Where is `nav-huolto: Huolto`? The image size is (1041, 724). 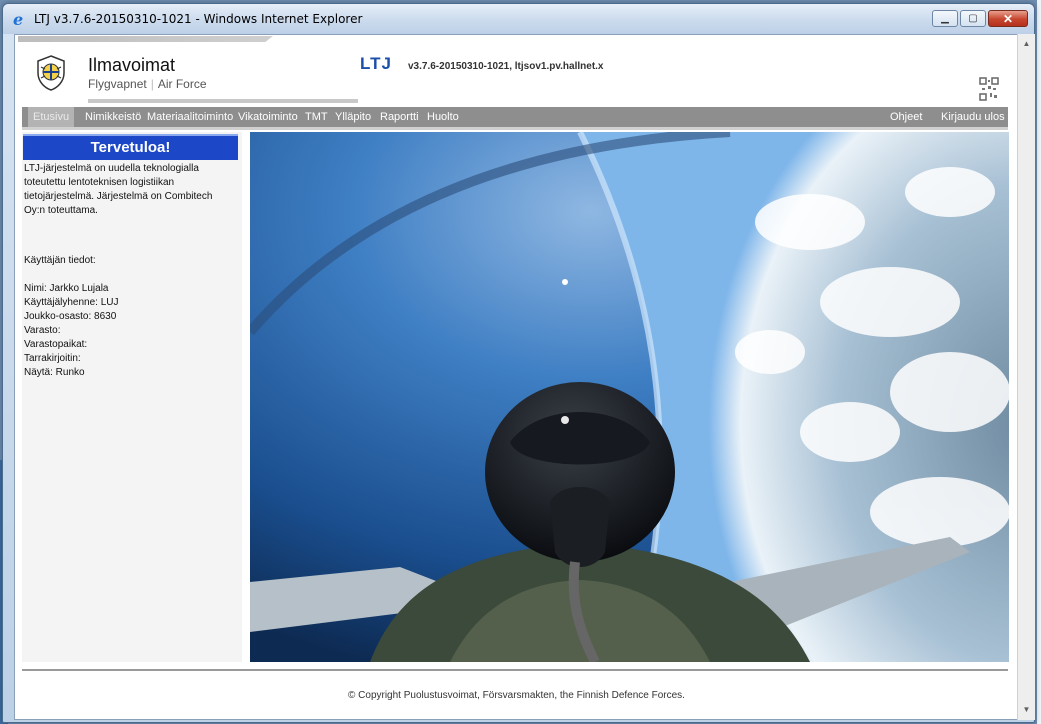
nav-huolto: Huolto is located at coordinates (443, 117).